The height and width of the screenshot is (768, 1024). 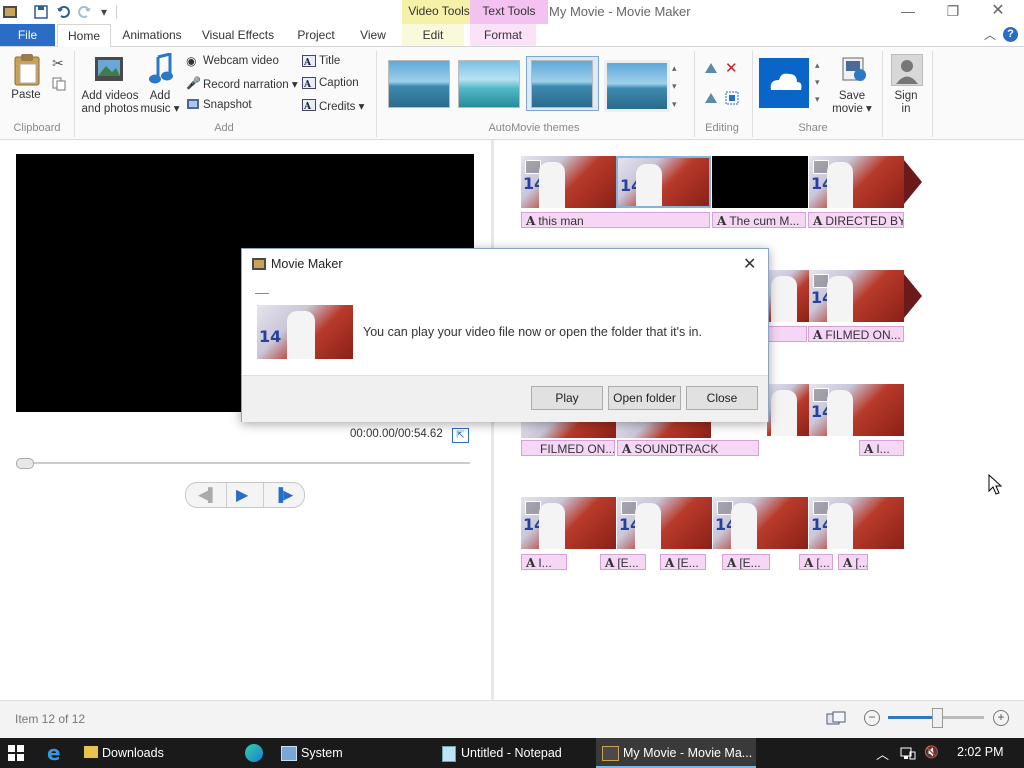 What do you see at coordinates (316, 35) in the screenshot?
I see `tab-project: Project` at bounding box center [316, 35].